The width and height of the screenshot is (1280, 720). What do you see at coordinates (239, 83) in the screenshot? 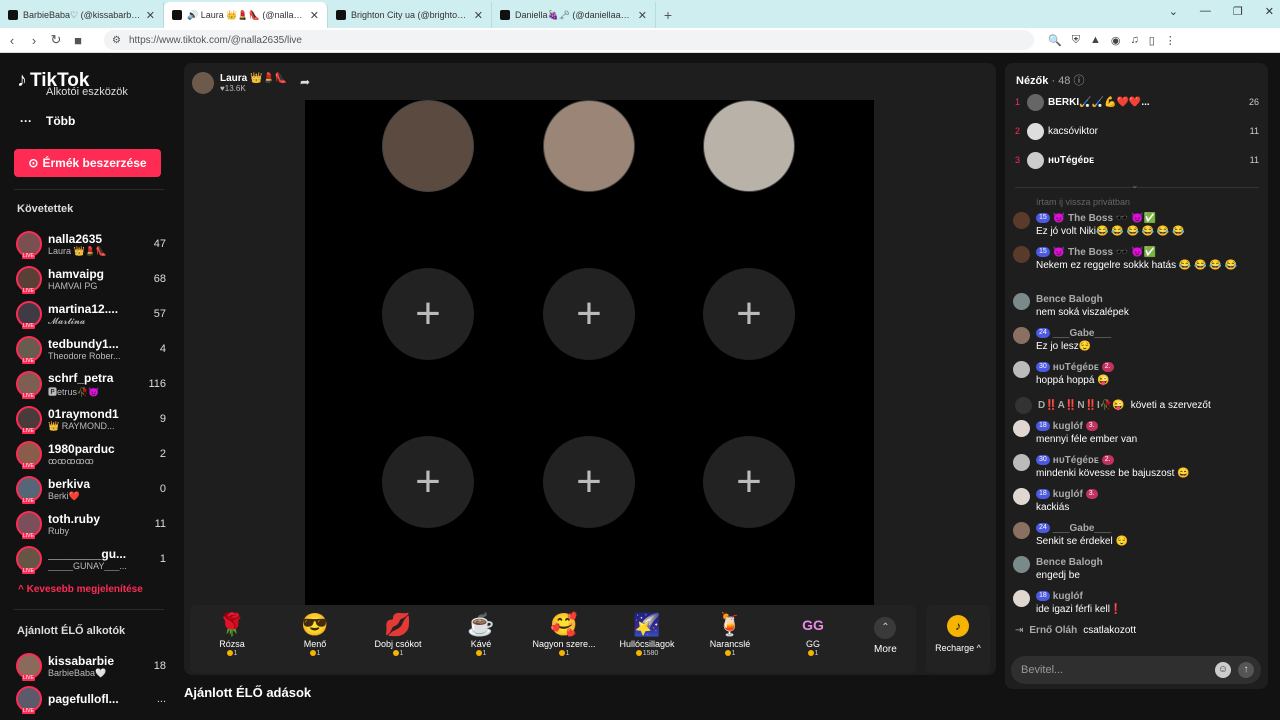
I see `host-info: Laura 👑💄👠 ♥13.6K` at bounding box center [239, 83].